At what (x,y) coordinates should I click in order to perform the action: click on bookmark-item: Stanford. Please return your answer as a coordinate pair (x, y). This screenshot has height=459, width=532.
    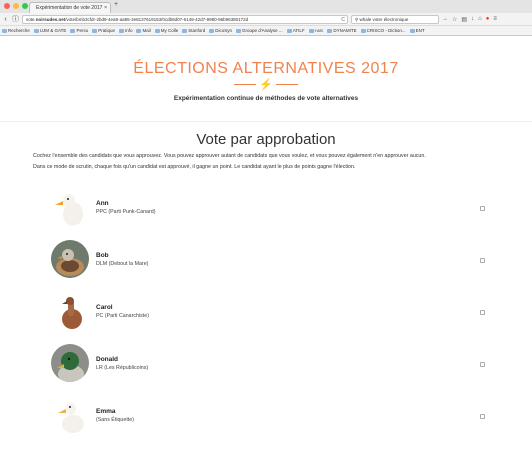
    Looking at the image, I should click on (193, 30).